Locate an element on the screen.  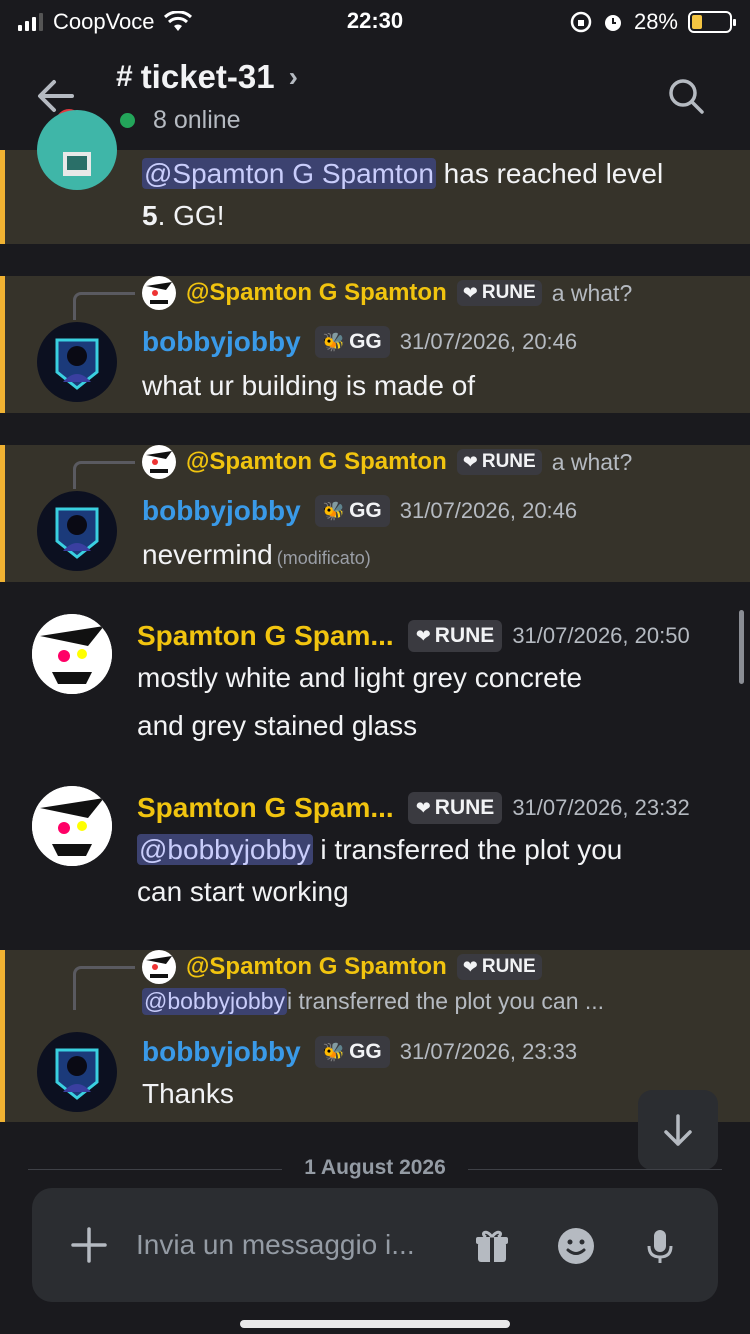
gift-icon is located at coordinates (492, 1246).